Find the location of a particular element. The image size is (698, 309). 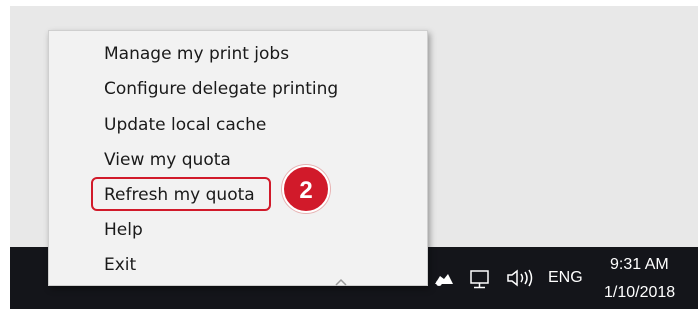

clock-date: 1/10/2018 is located at coordinates (639, 293).